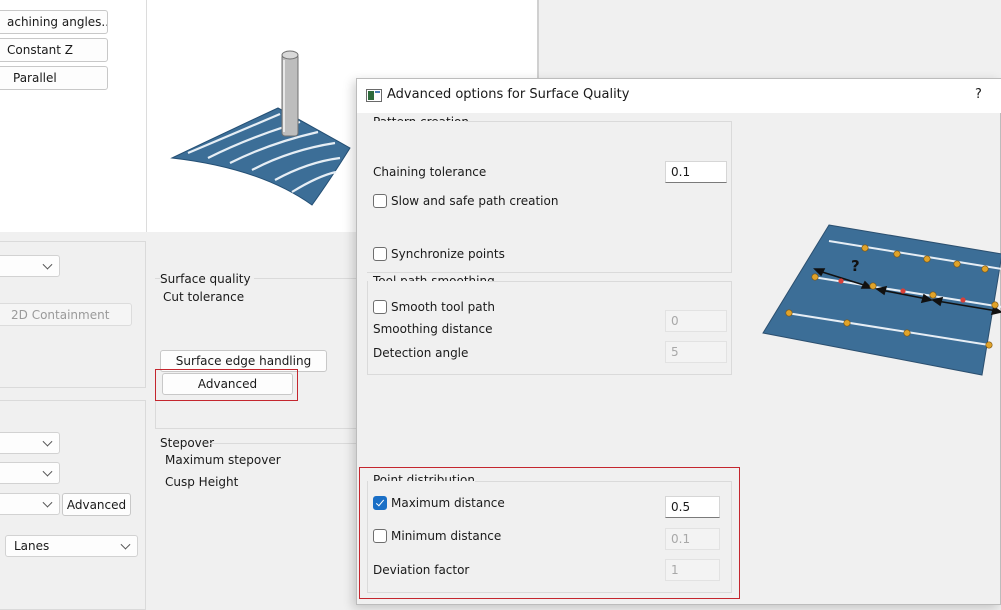 This screenshot has height=610, width=1001. I want to click on left-top-dropdown, so click(30, 266).